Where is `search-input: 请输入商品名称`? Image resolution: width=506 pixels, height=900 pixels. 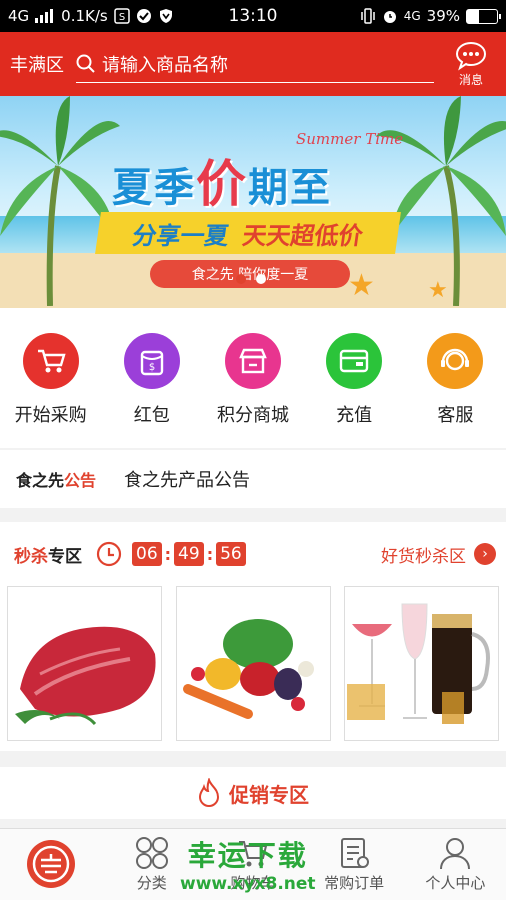
search-input: 请输入商品名称 is located at coordinates (255, 64).